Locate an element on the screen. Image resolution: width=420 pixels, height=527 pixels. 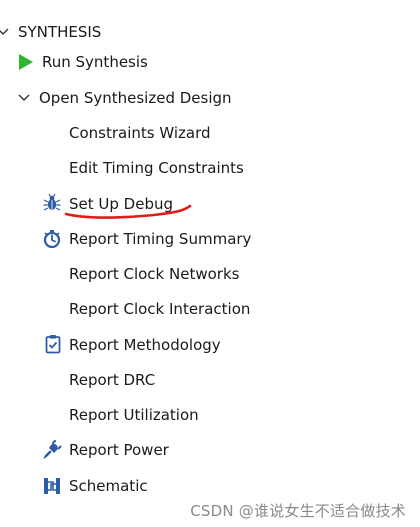
menu-item-report-drc: Report DRC is located at coordinates (112, 380).